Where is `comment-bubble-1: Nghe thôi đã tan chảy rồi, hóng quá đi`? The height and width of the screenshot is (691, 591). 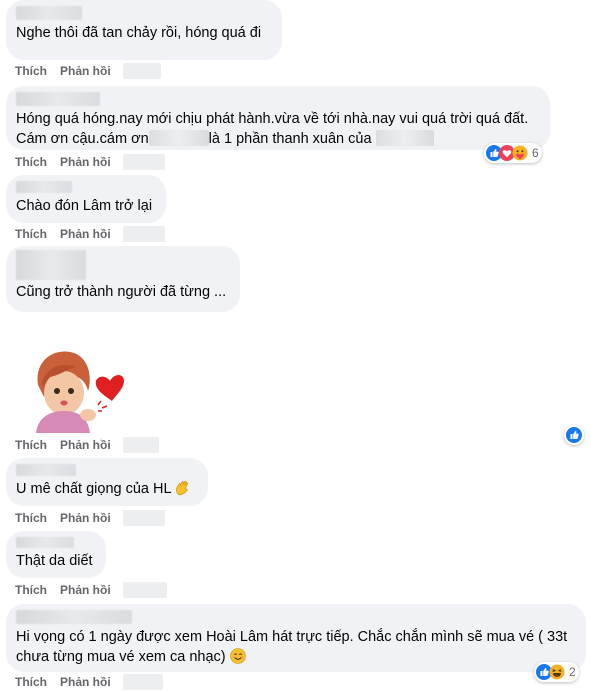
comment-bubble-1: Nghe thôi đã tan chảy rồi, hóng quá đi is located at coordinates (144, 30).